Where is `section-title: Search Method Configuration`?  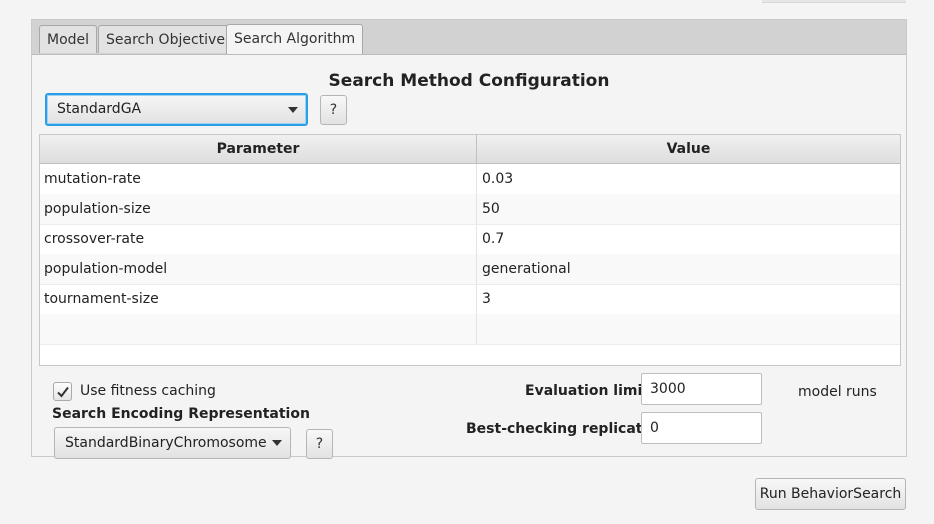
section-title: Search Method Configuration is located at coordinates (469, 81).